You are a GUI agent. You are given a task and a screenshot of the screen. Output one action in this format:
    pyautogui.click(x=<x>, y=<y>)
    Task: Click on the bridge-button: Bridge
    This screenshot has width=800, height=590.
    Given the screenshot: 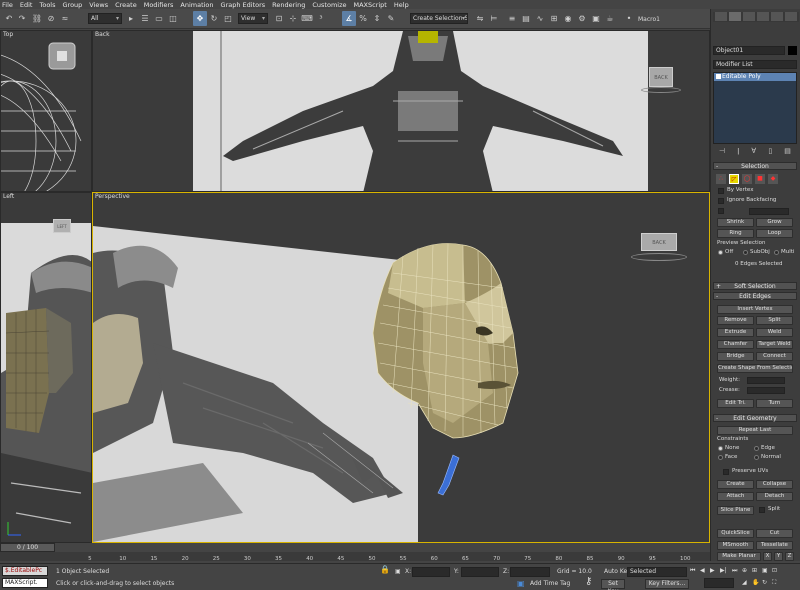 What is the action you would take?
    pyautogui.click(x=735, y=356)
    